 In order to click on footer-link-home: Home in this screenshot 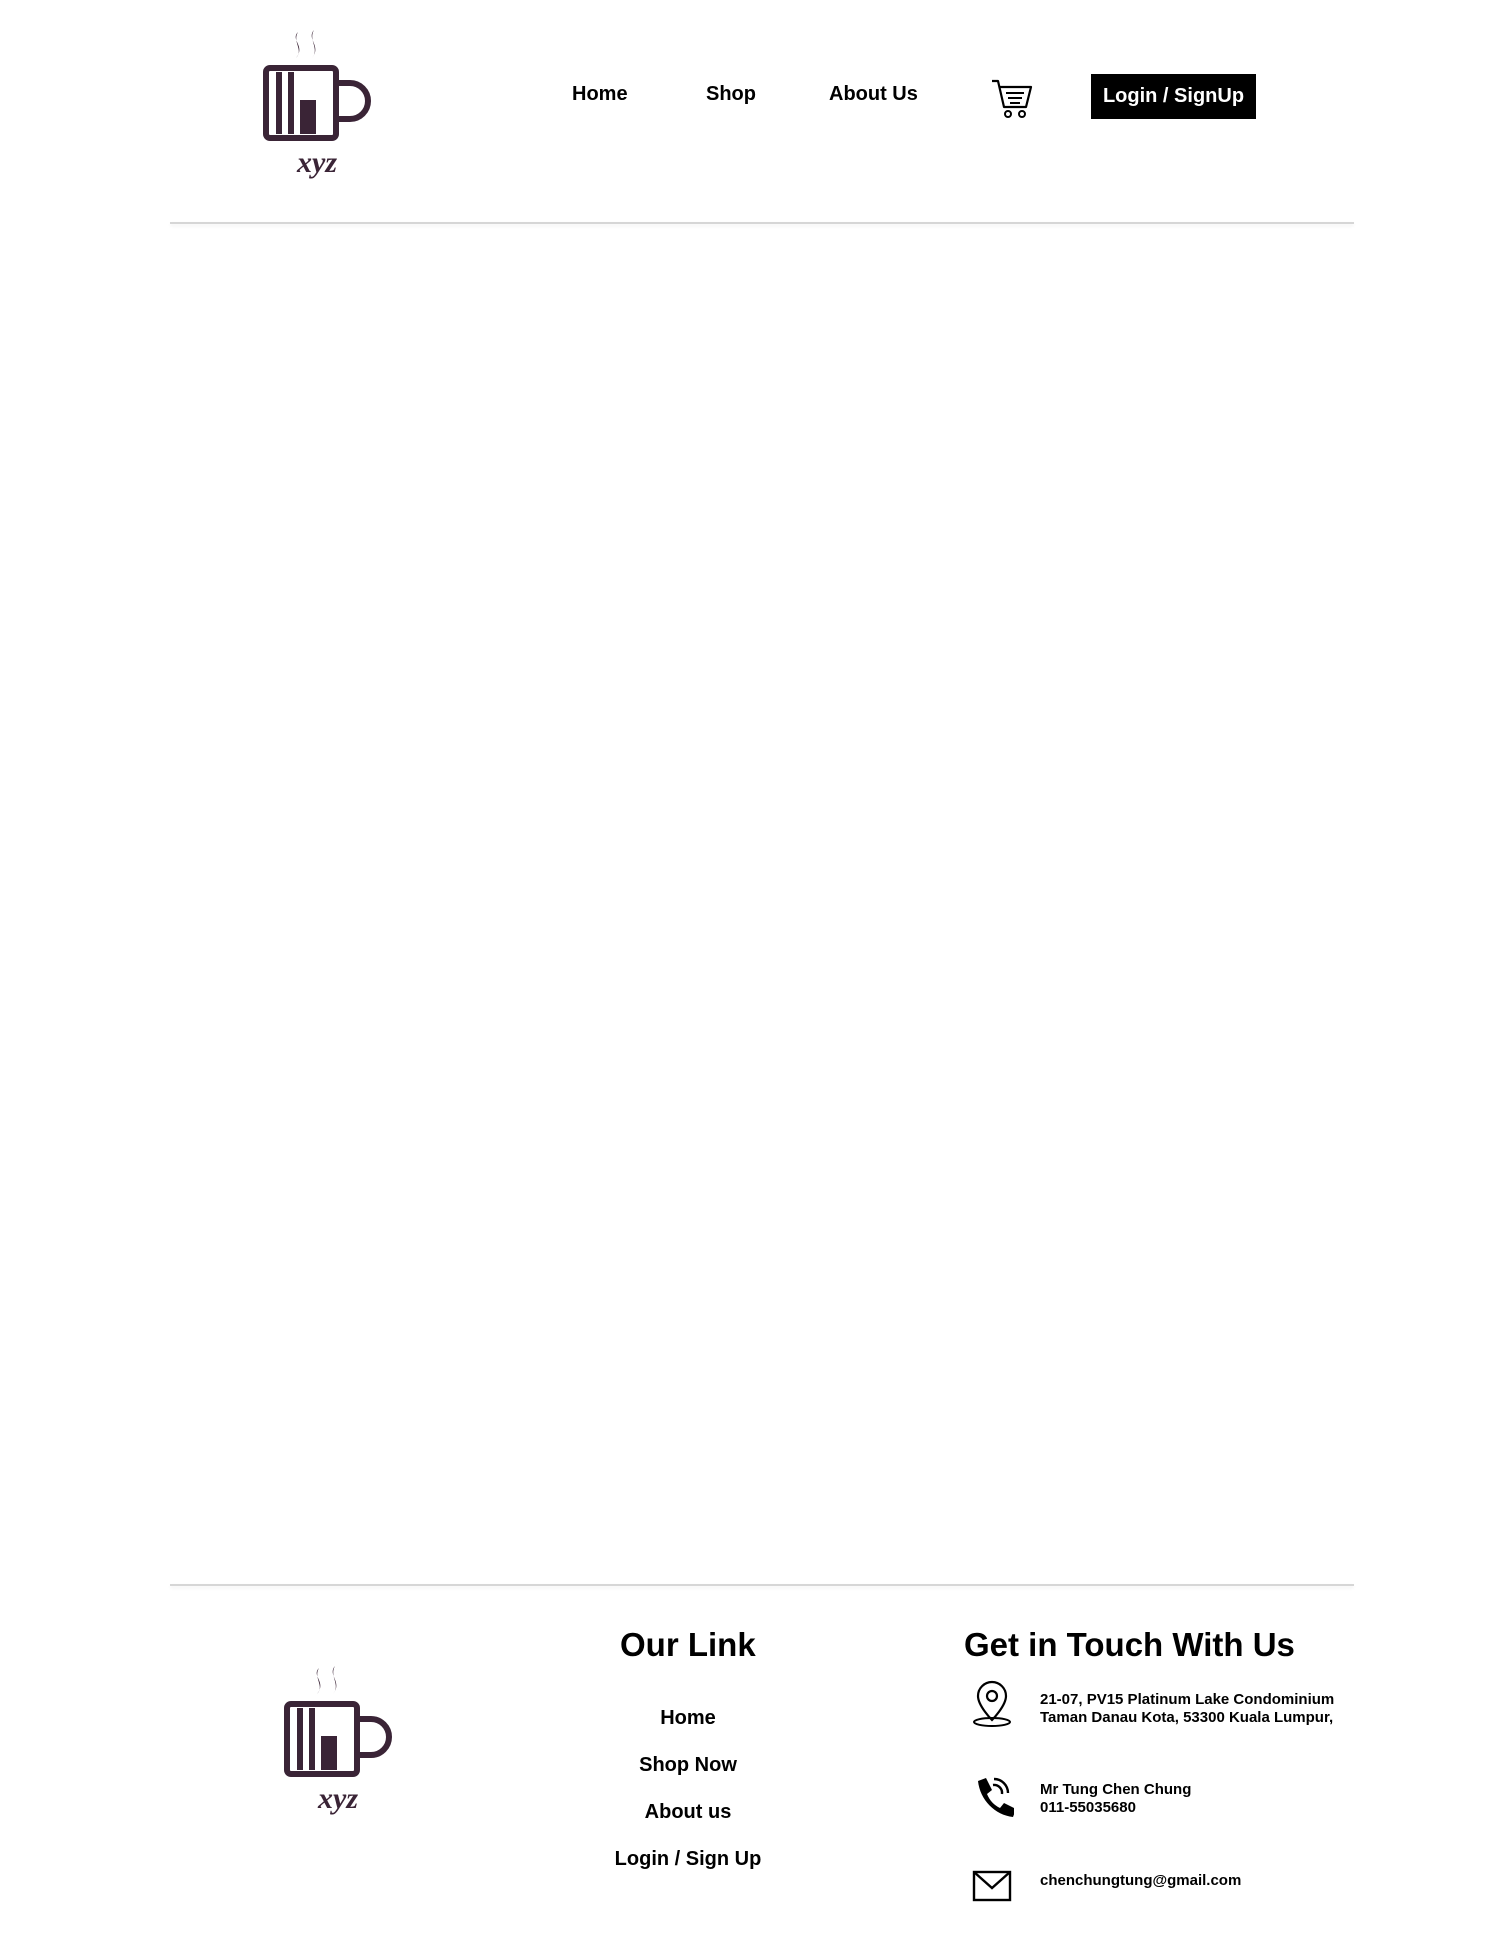, I will do `click(688, 1718)`.